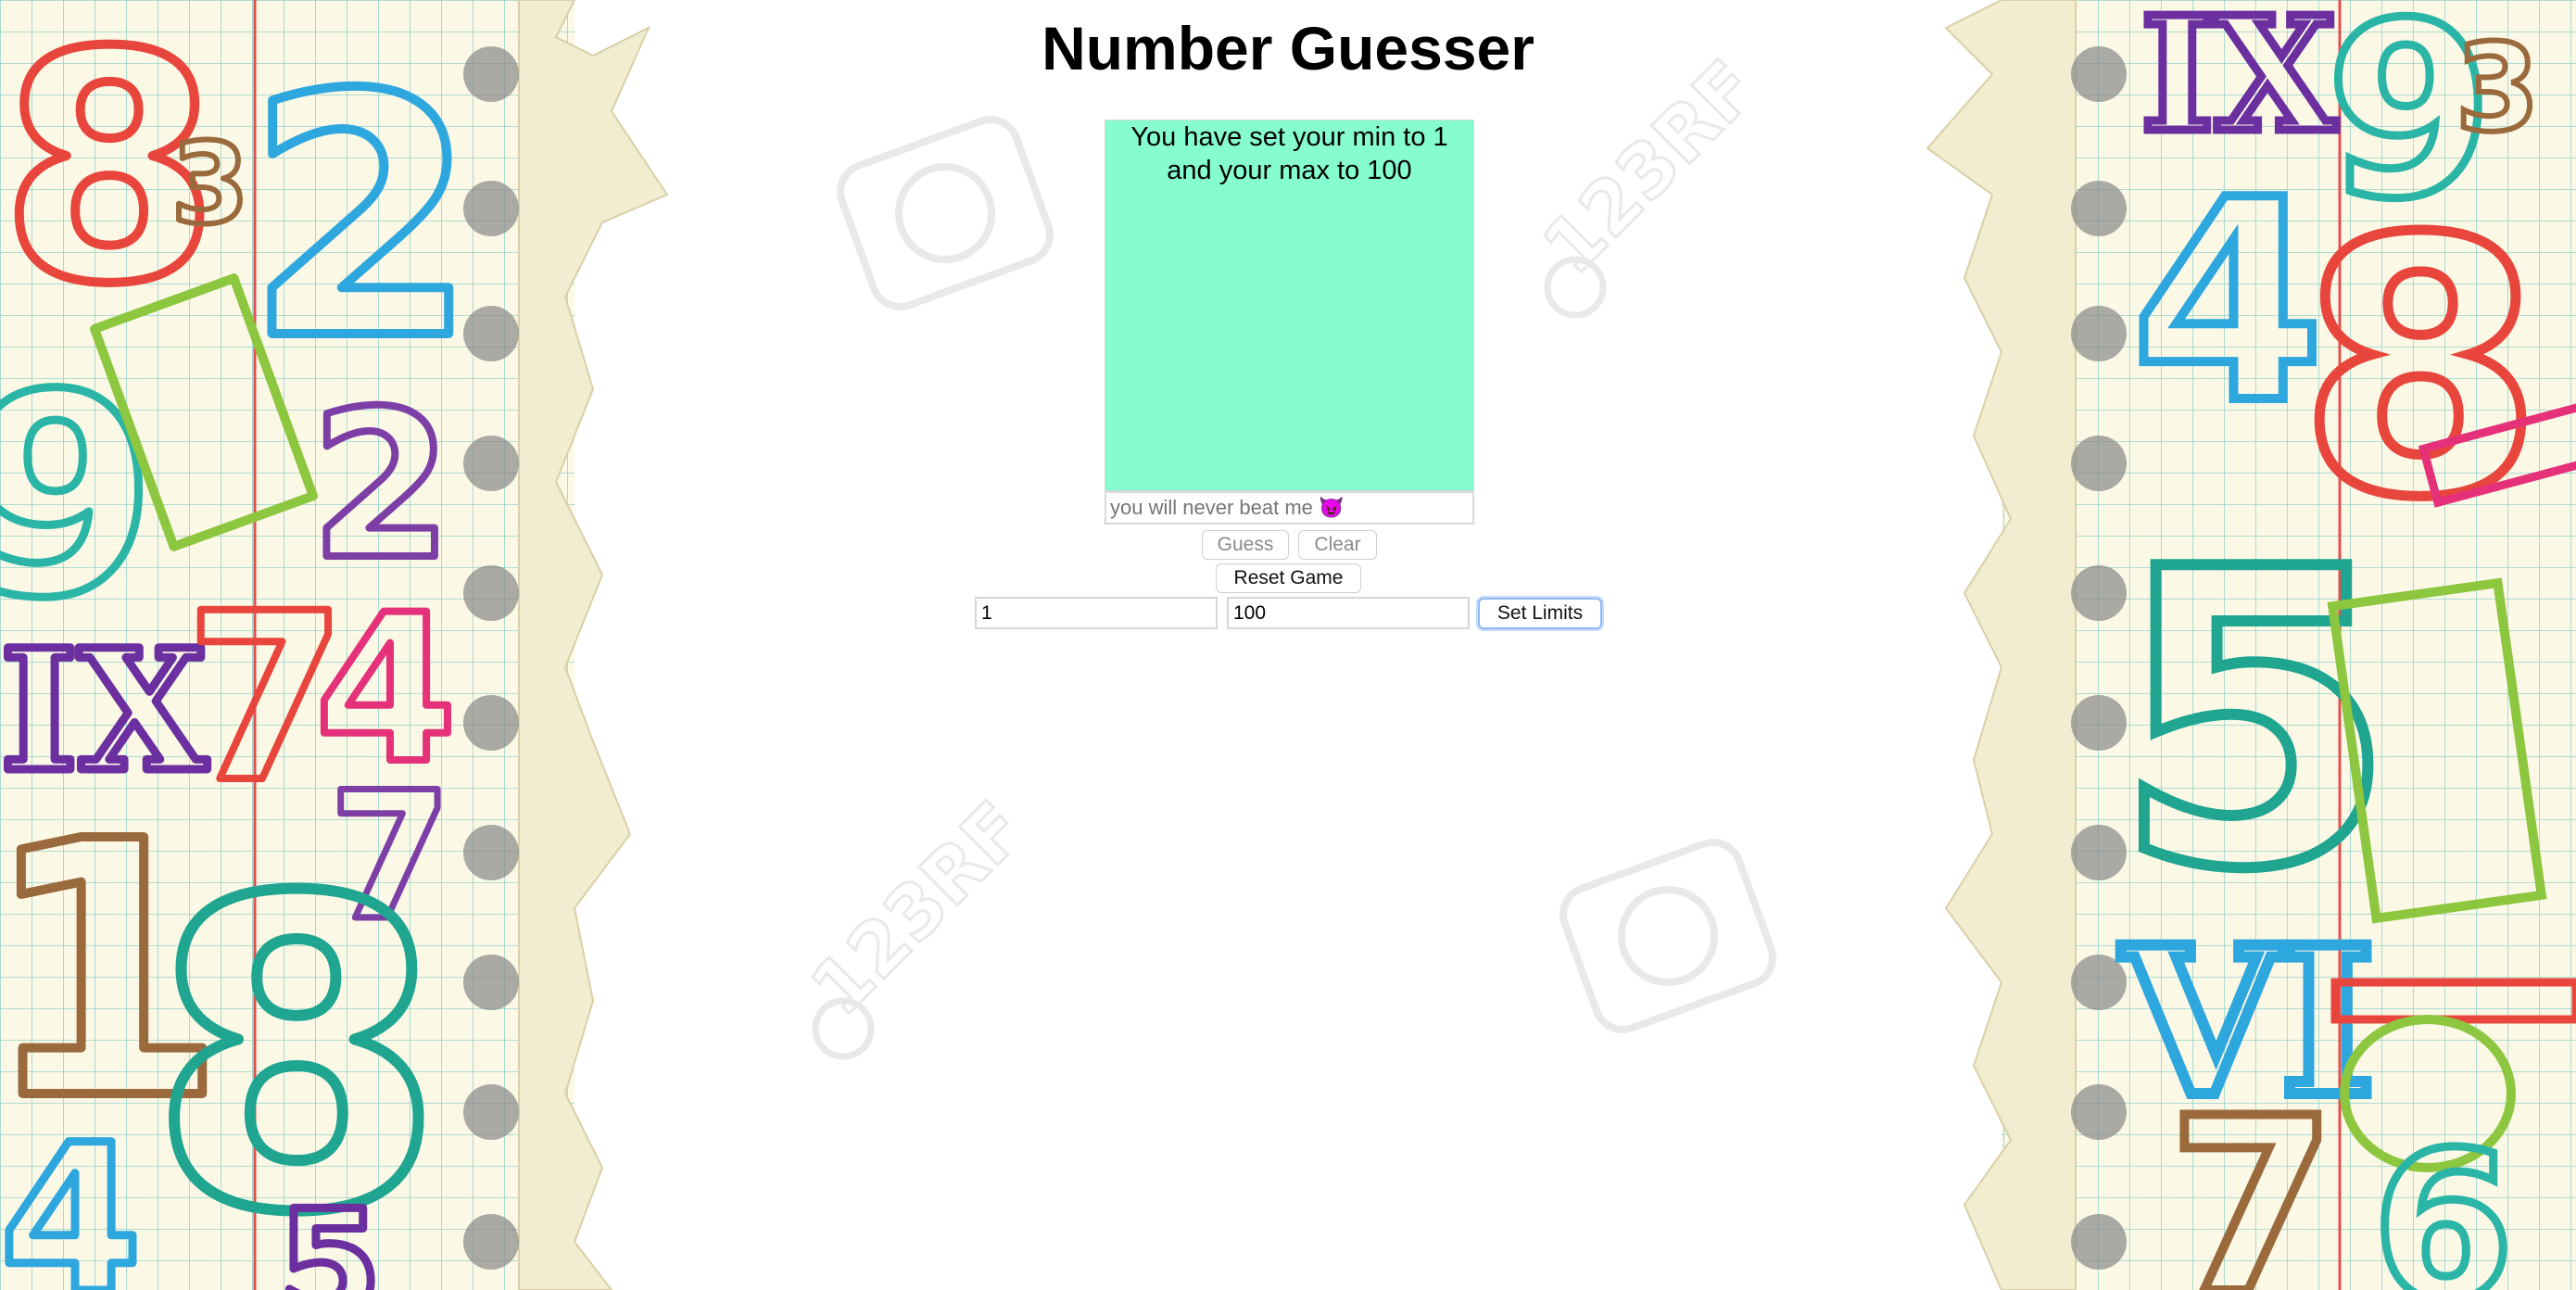  Describe the element at coordinates (1289, 578) in the screenshot. I see `reset-game-button: Reset Game` at that location.